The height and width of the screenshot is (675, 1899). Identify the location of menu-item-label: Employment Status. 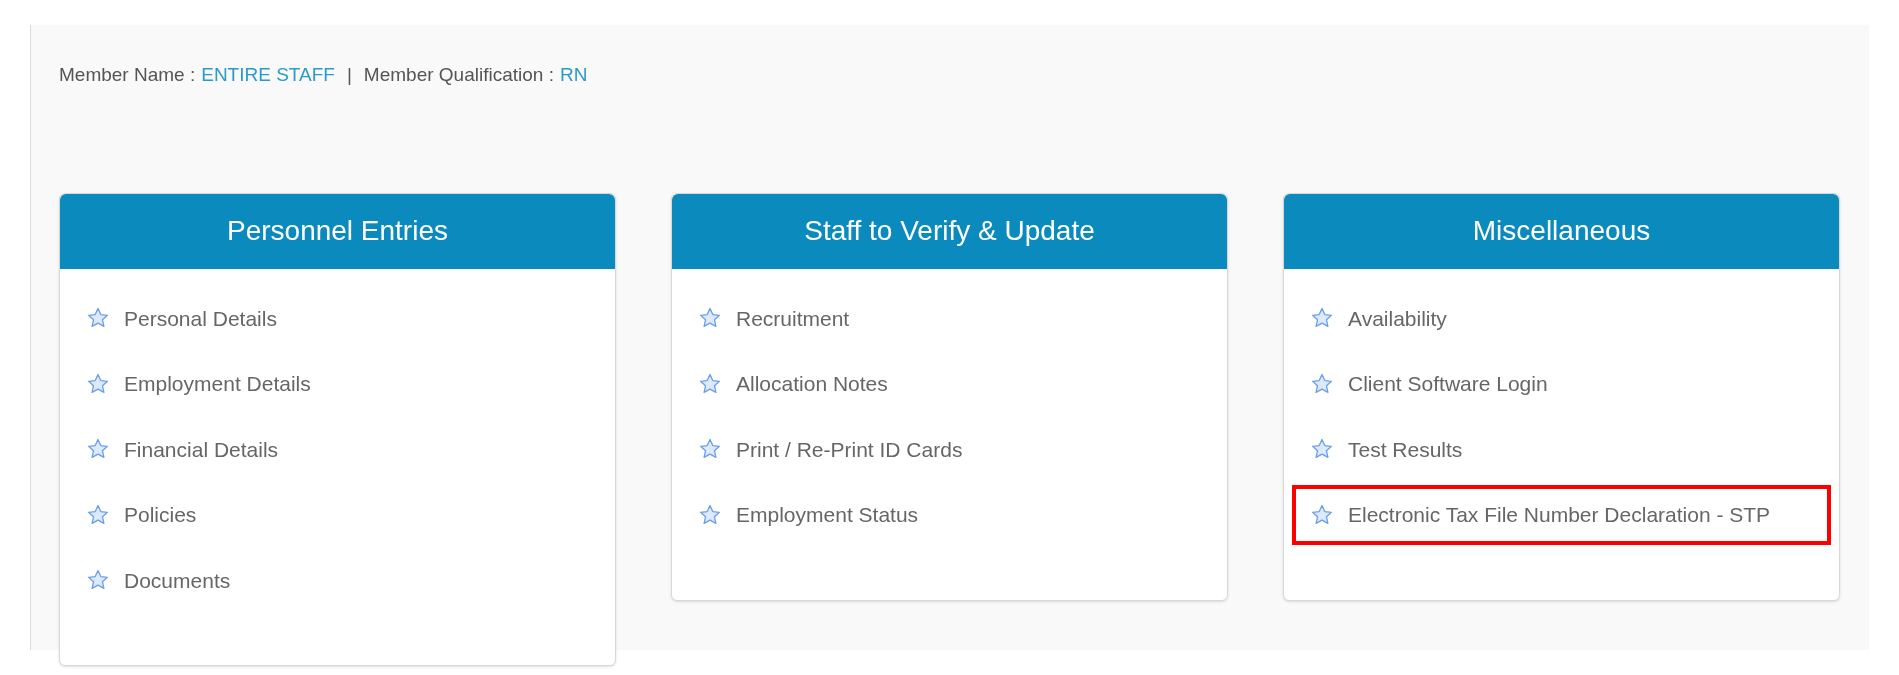
(827, 515).